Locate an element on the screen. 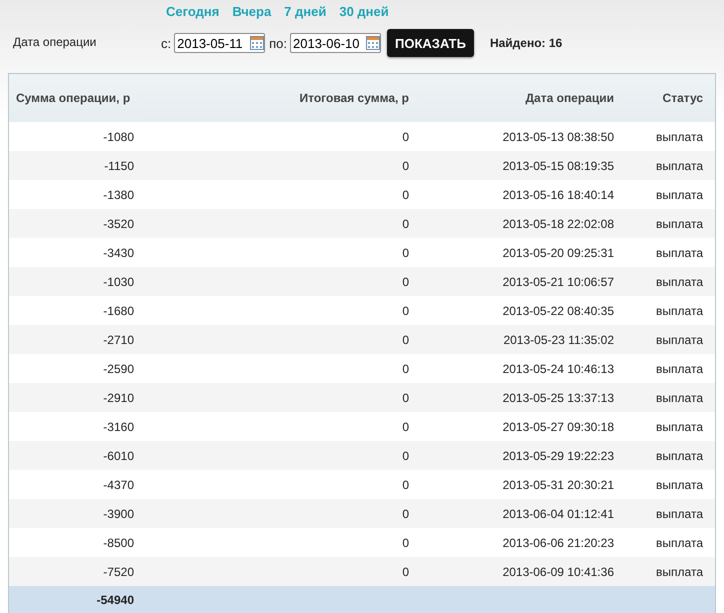 This screenshot has height=613, width=724. table-cell: 2013-05-20 09:25:31 is located at coordinates (518, 252).